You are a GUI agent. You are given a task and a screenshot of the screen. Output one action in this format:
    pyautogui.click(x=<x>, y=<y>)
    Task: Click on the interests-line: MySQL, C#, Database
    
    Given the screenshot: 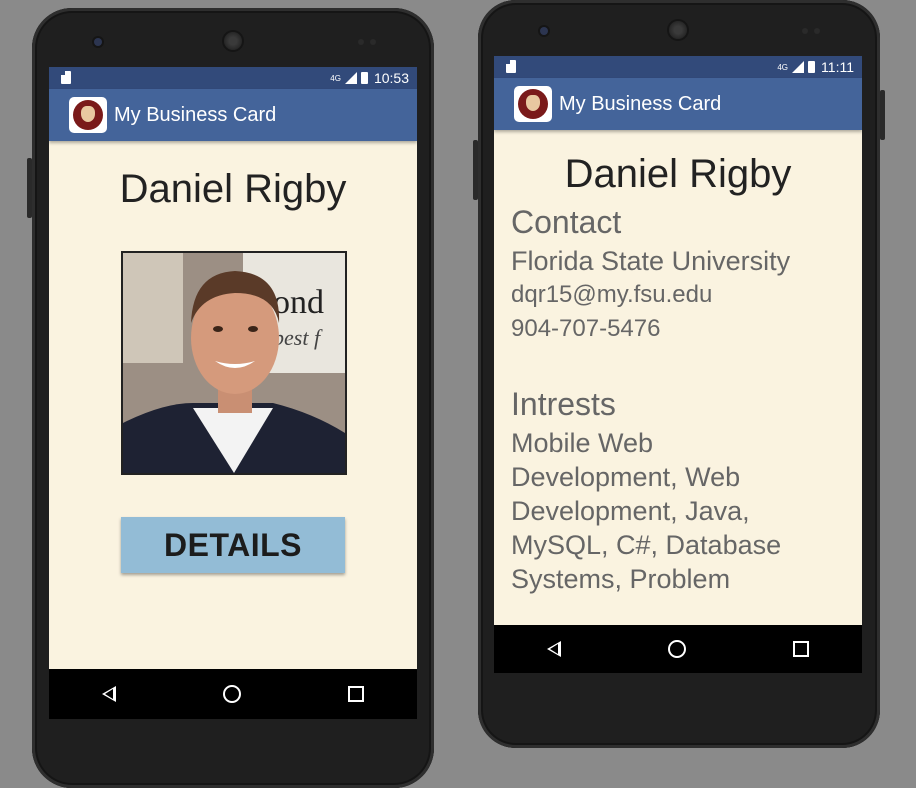 What is the action you would take?
    pyautogui.click(x=646, y=545)
    